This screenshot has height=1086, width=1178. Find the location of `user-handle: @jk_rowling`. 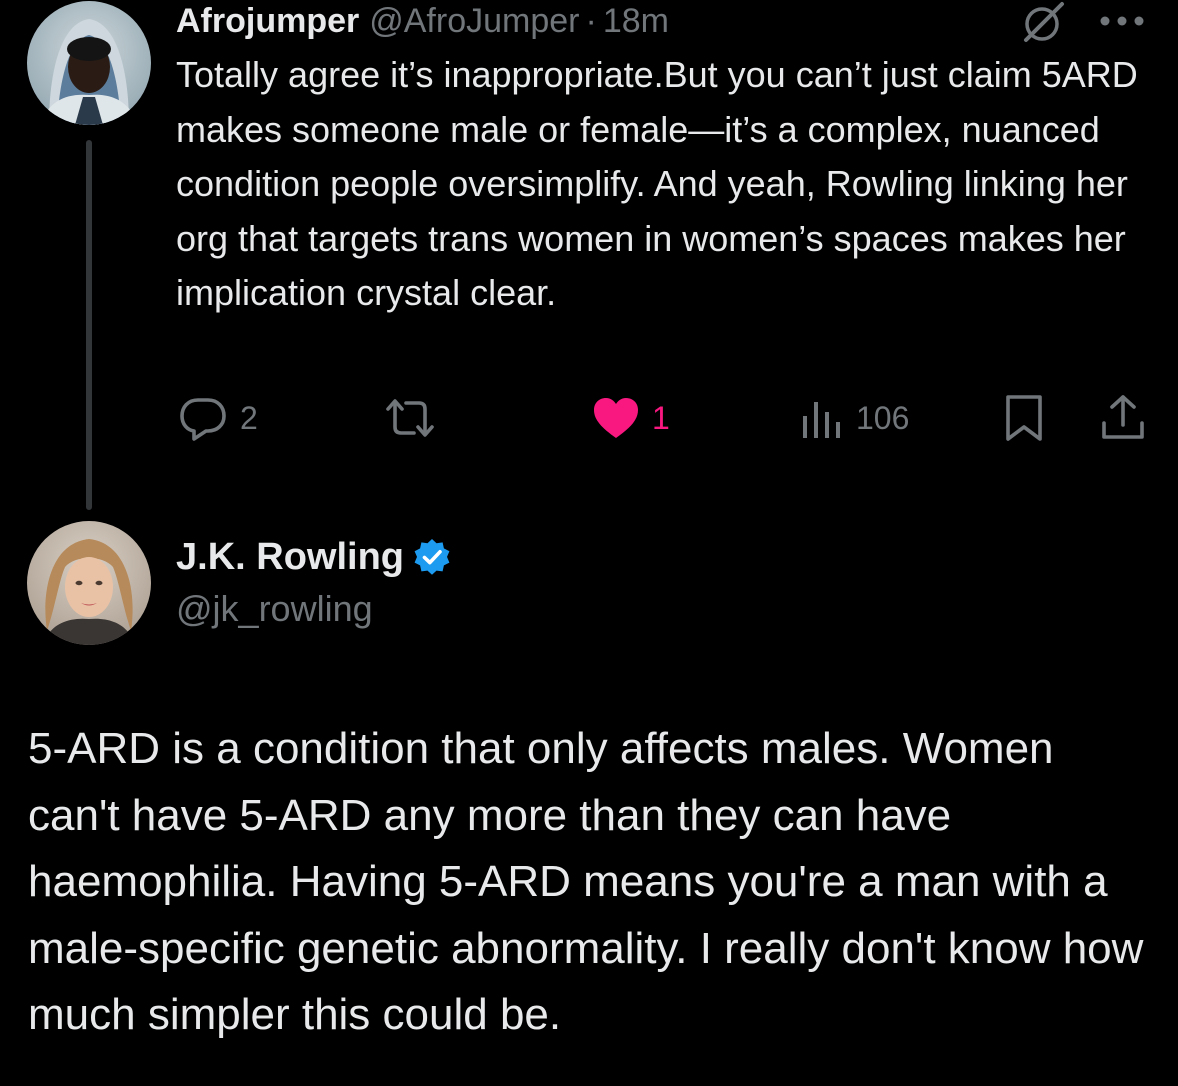

user-handle: @jk_rowling is located at coordinates (314, 609).